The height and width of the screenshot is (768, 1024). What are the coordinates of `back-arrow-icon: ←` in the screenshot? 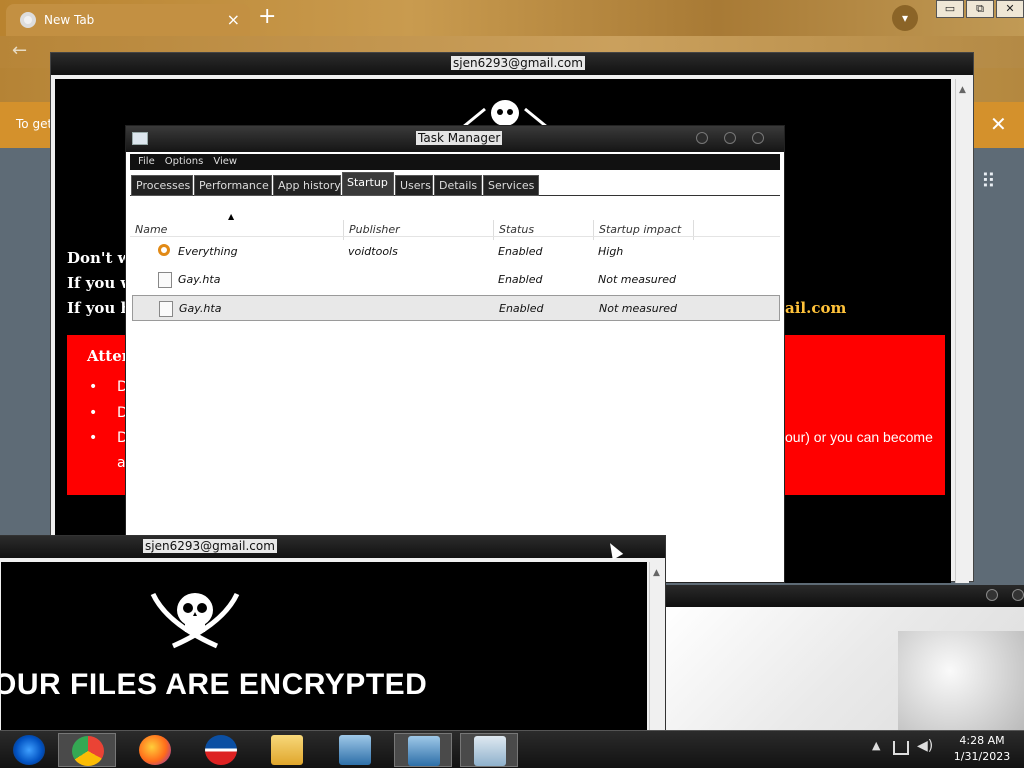 It's located at (19, 50).